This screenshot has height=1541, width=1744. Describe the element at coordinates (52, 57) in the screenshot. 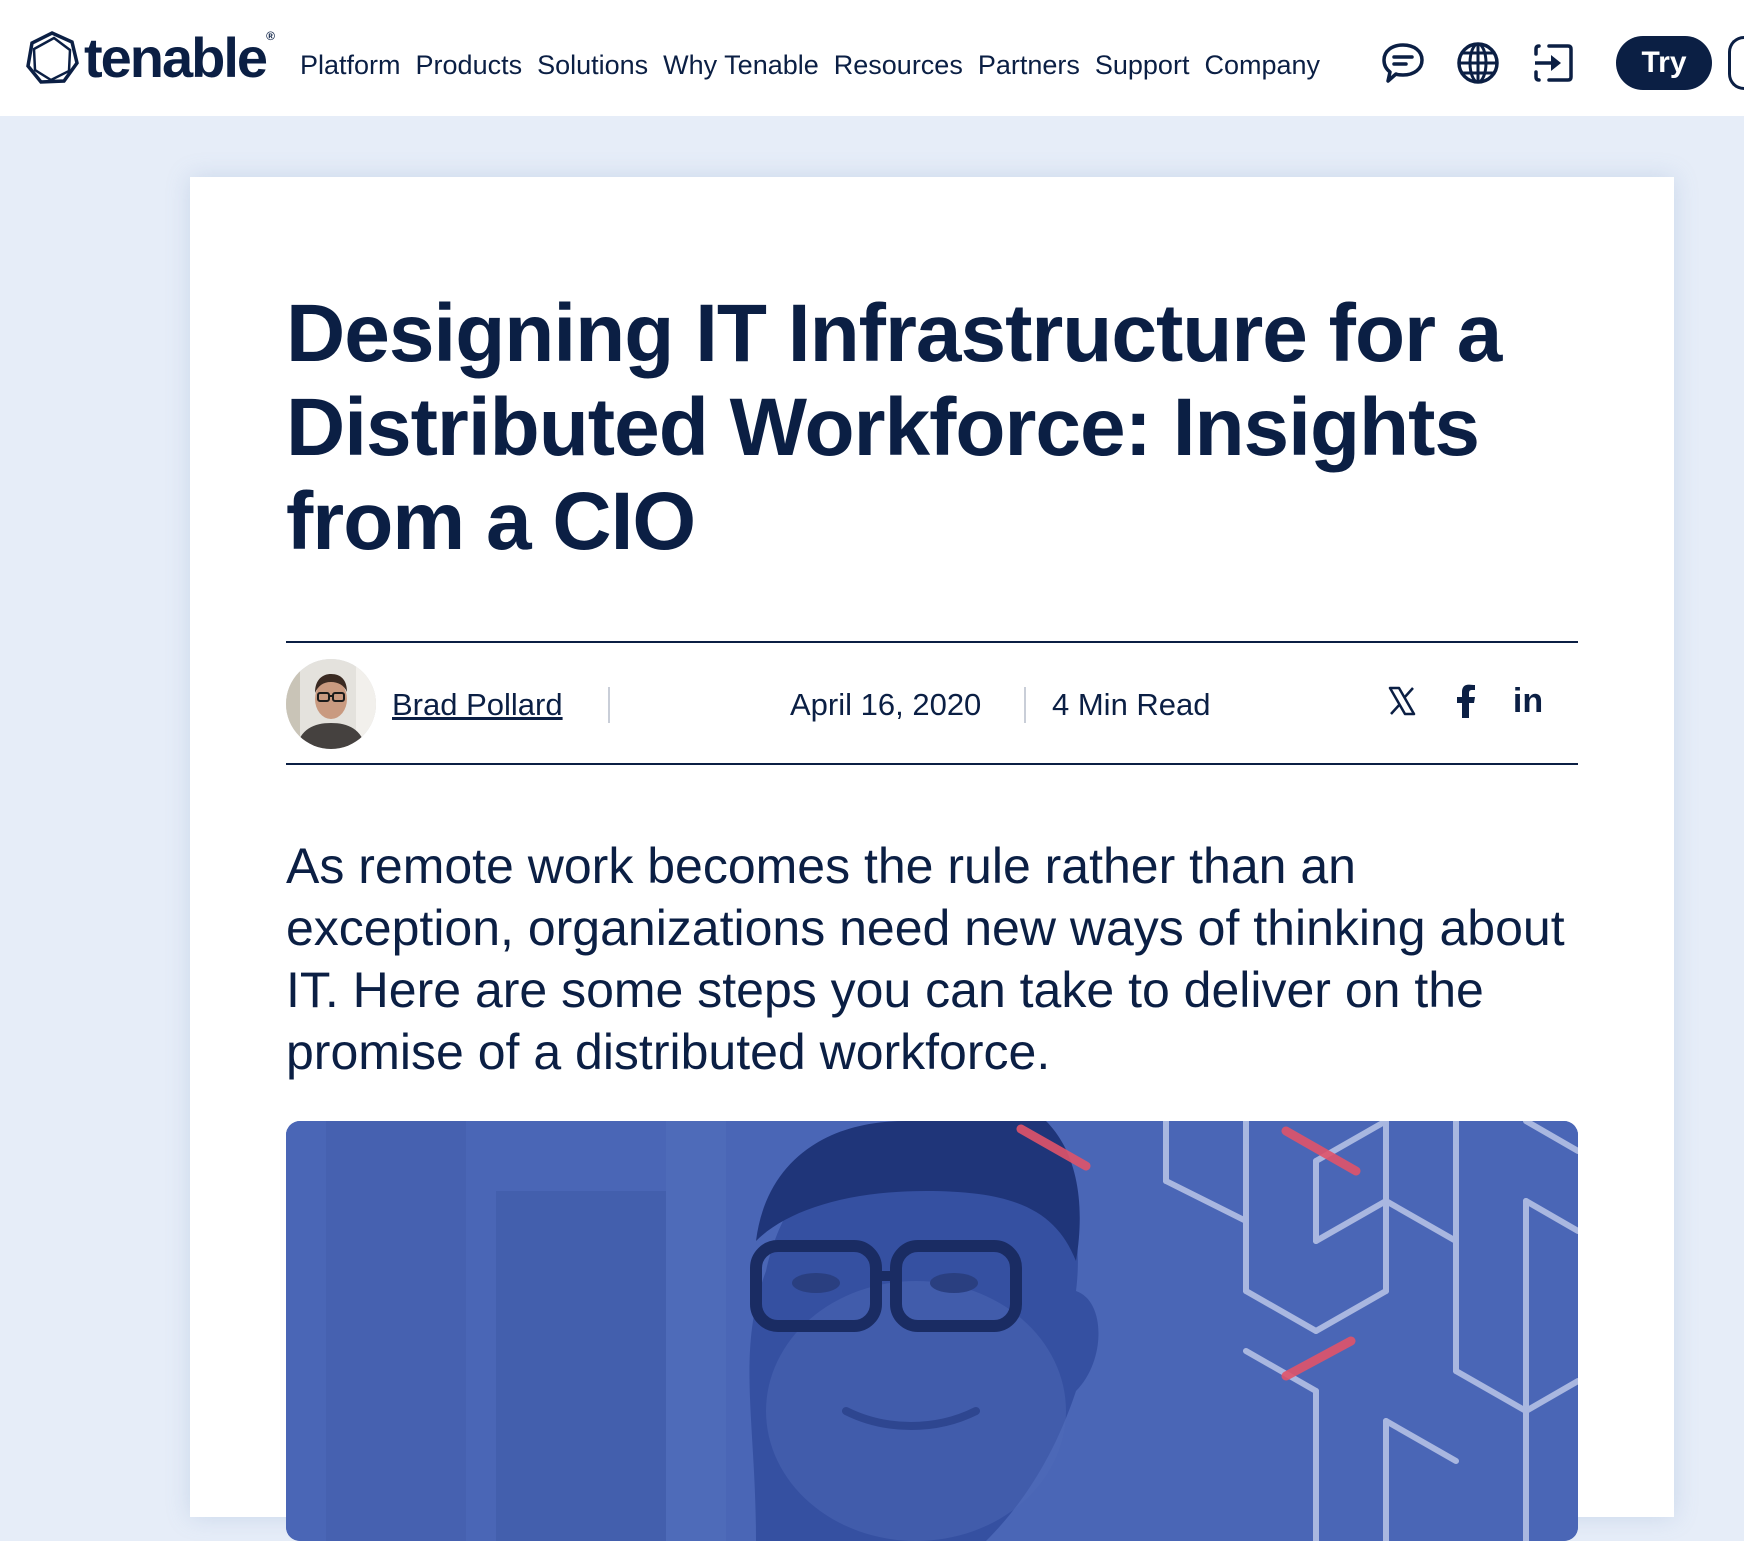

I see `tenable-logo-icon` at that location.